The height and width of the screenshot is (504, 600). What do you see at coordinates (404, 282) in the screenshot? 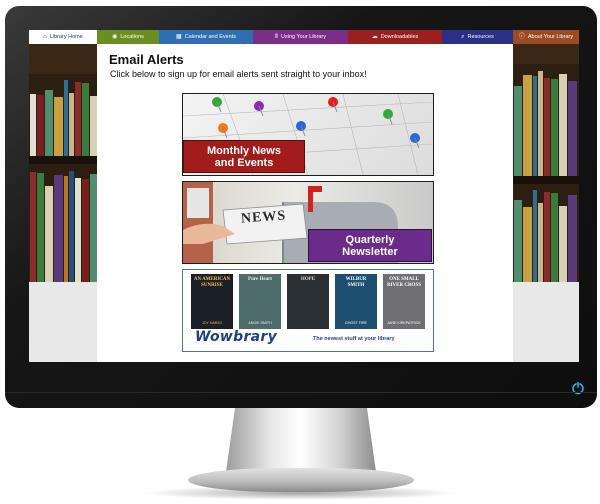
I see `book-cover-title: ONE SMALL RIVER CROSS` at bounding box center [404, 282].